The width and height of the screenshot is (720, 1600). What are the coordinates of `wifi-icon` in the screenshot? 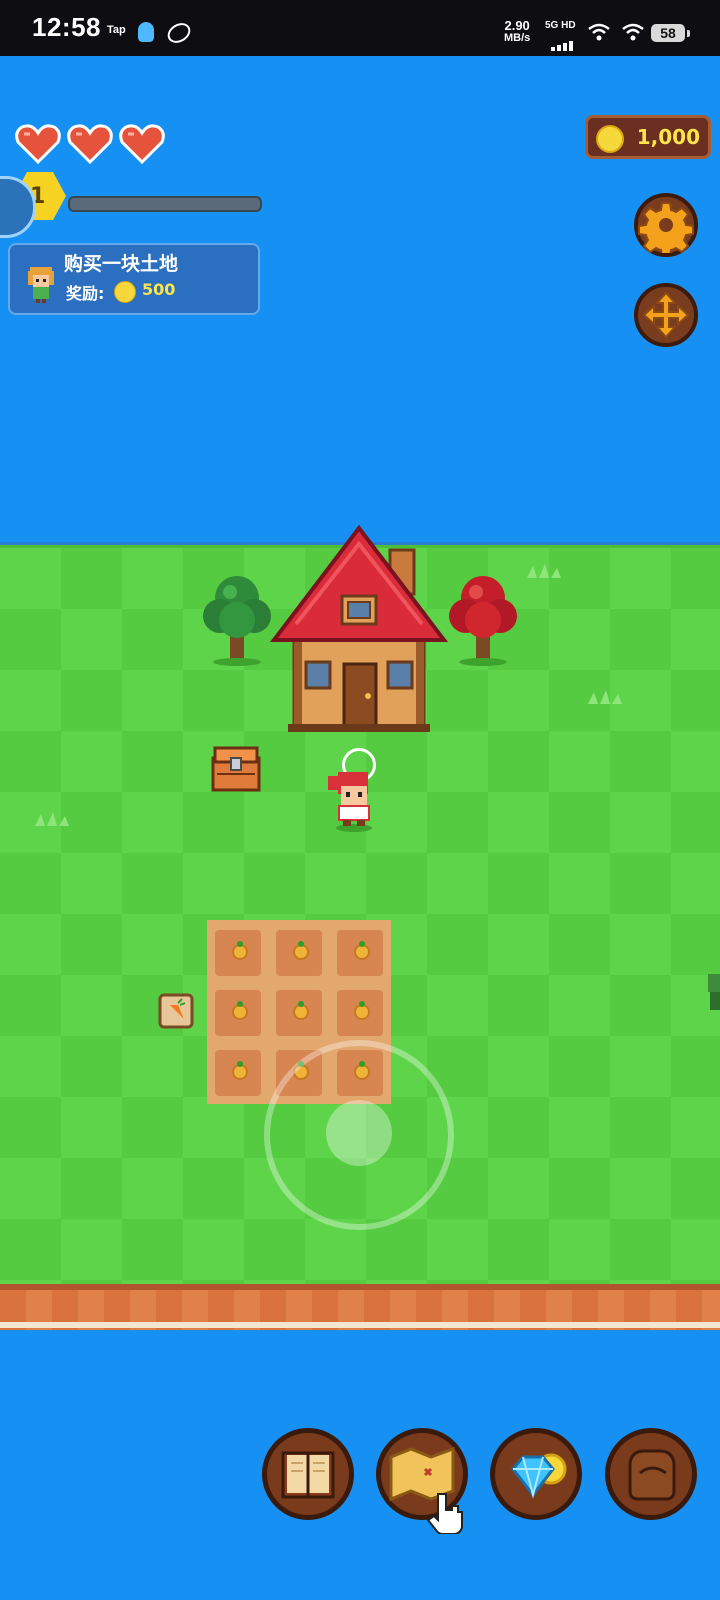 It's located at (633, 32).